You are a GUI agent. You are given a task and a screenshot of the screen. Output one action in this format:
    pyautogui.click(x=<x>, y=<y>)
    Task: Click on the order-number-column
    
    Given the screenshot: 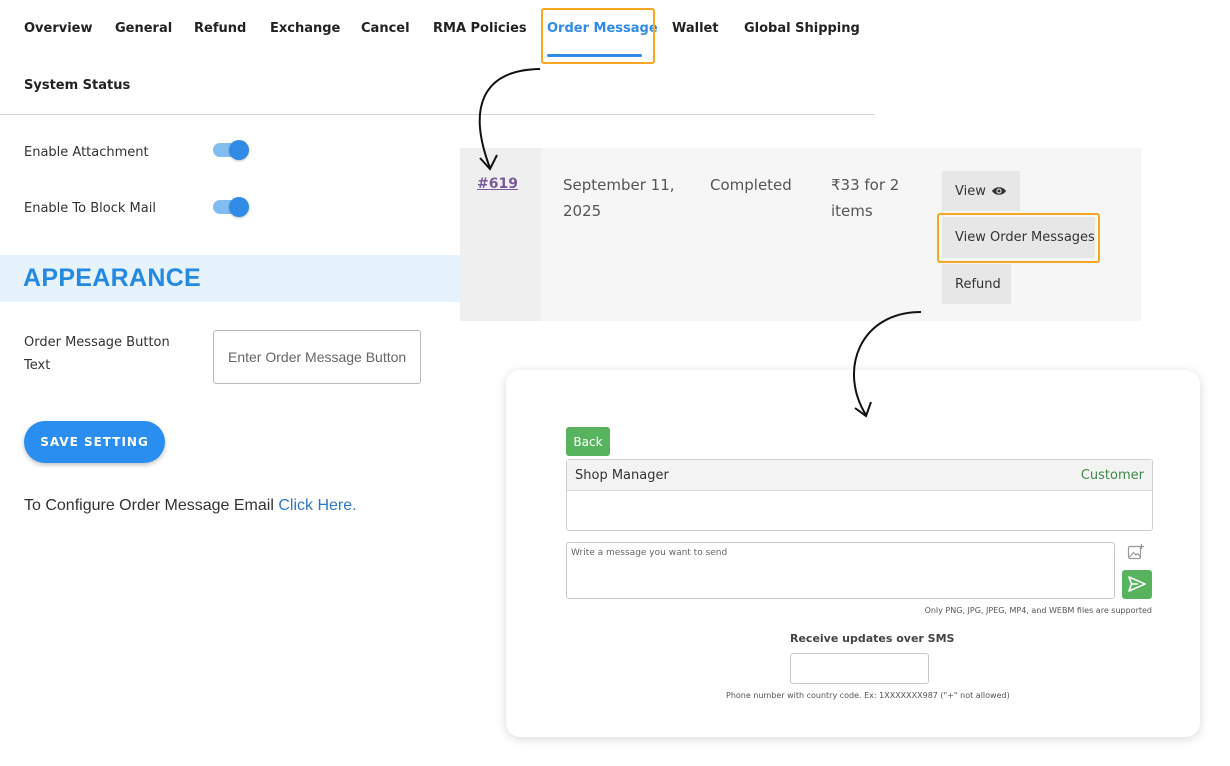 What is the action you would take?
    pyautogui.click(x=500, y=234)
    